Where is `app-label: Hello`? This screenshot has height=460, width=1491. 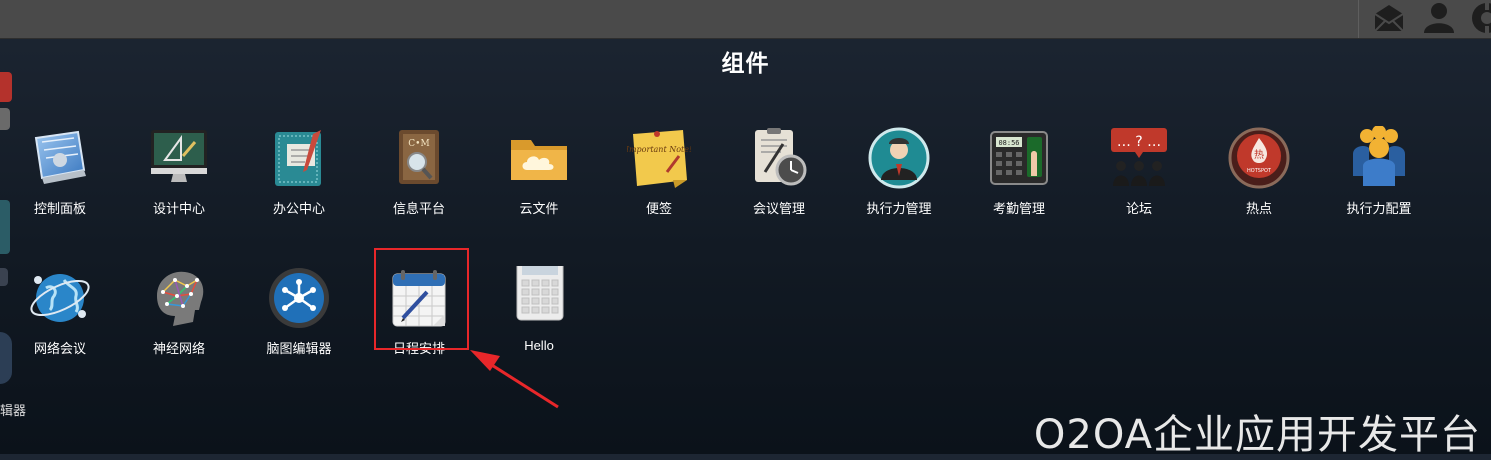 app-label: Hello is located at coordinates (539, 345).